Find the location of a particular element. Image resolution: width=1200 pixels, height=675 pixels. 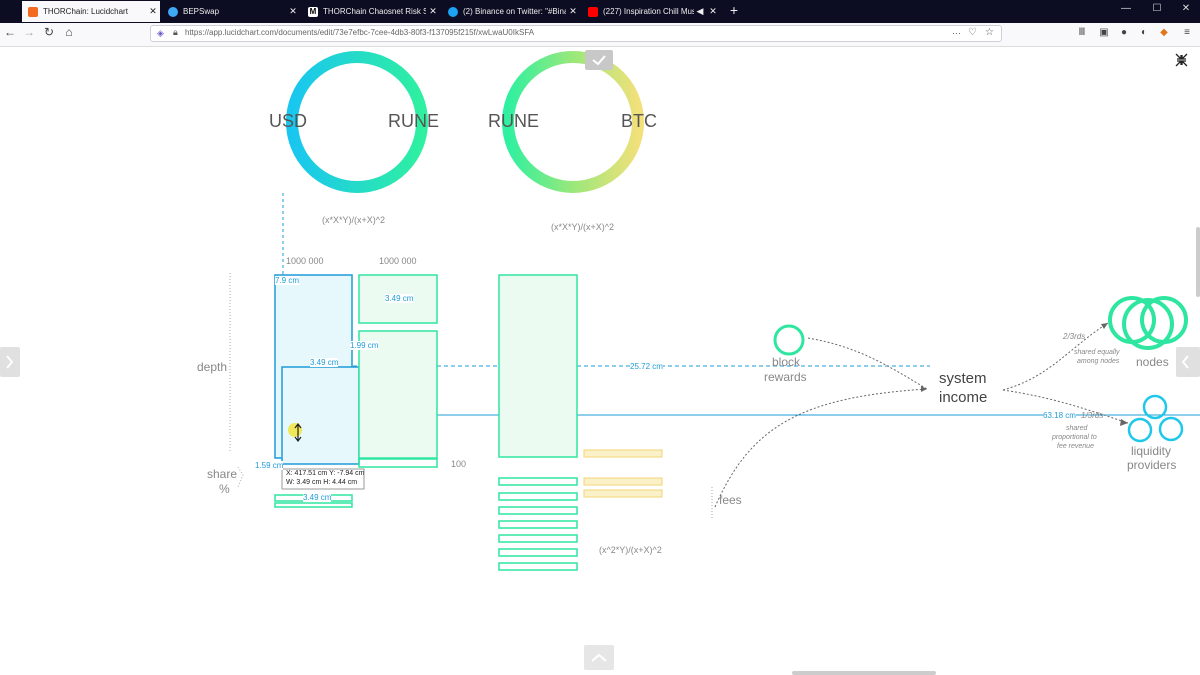

two-thirds-label: 2/3rds is located at coordinates (1074, 336).